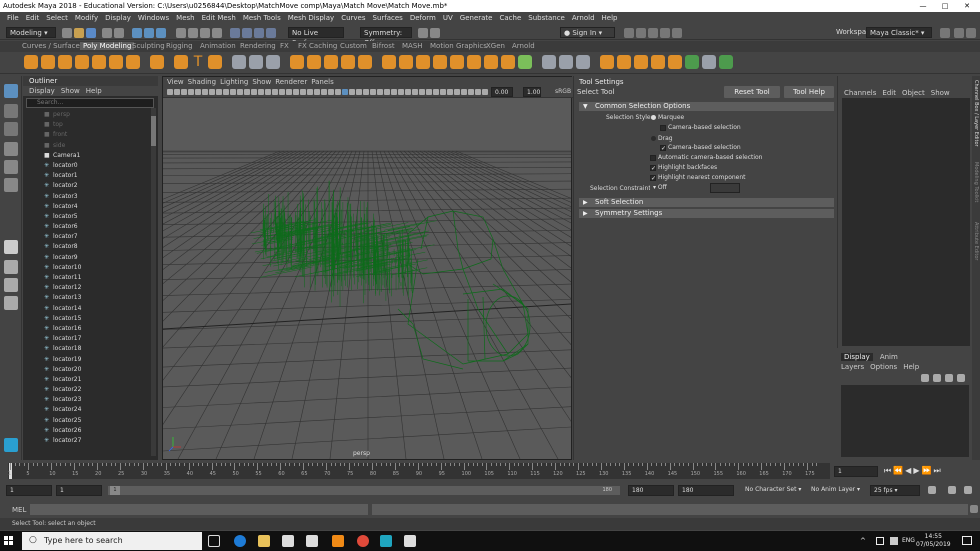  I want to click on auto-uv-icon, so click(607, 62).